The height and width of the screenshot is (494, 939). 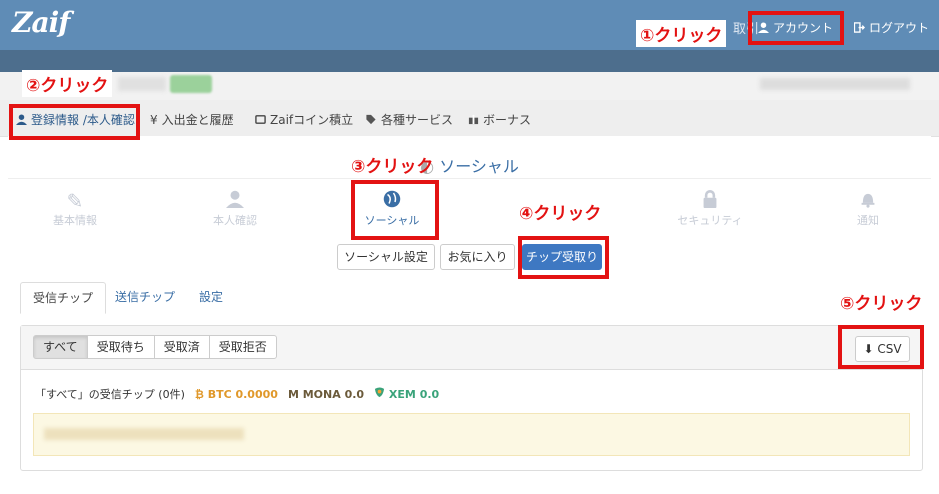 I want to click on empty-notice, so click(x=471, y=434).